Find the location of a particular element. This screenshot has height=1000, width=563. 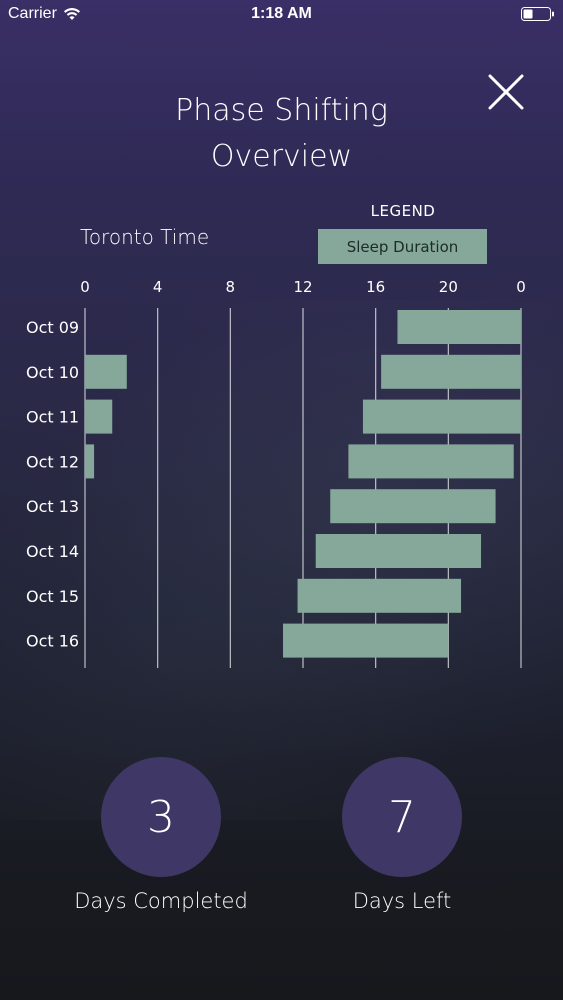

row-label: Oct 12 is located at coordinates (52, 461).